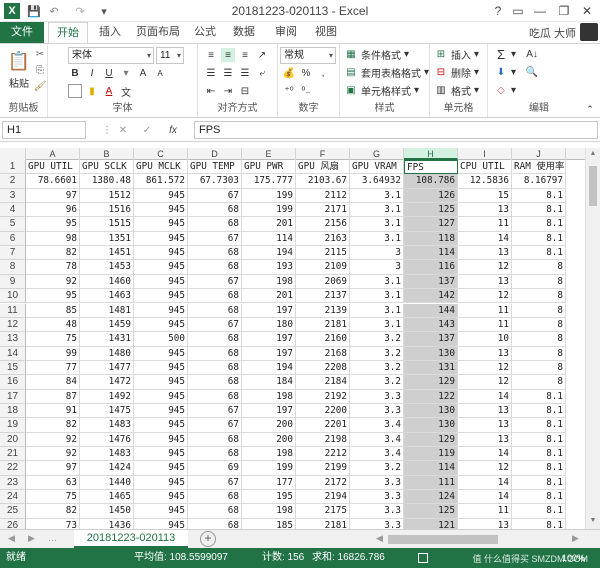 This screenshot has width=600, height=568. I want to click on table-cell: 121, so click(431, 523).